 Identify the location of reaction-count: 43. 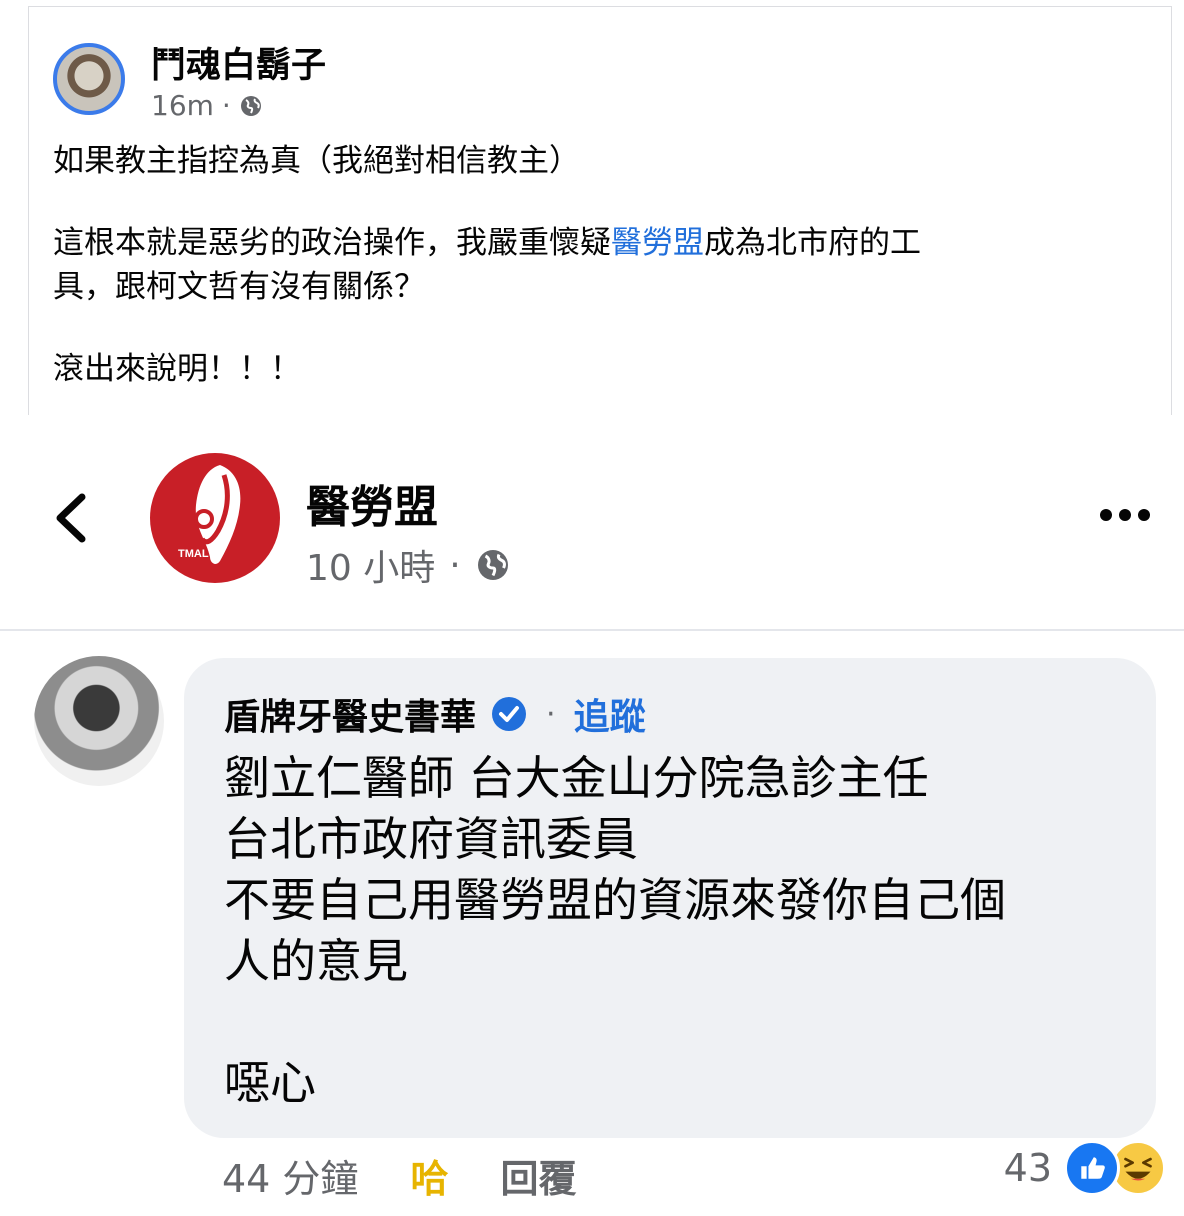
(1027, 1168).